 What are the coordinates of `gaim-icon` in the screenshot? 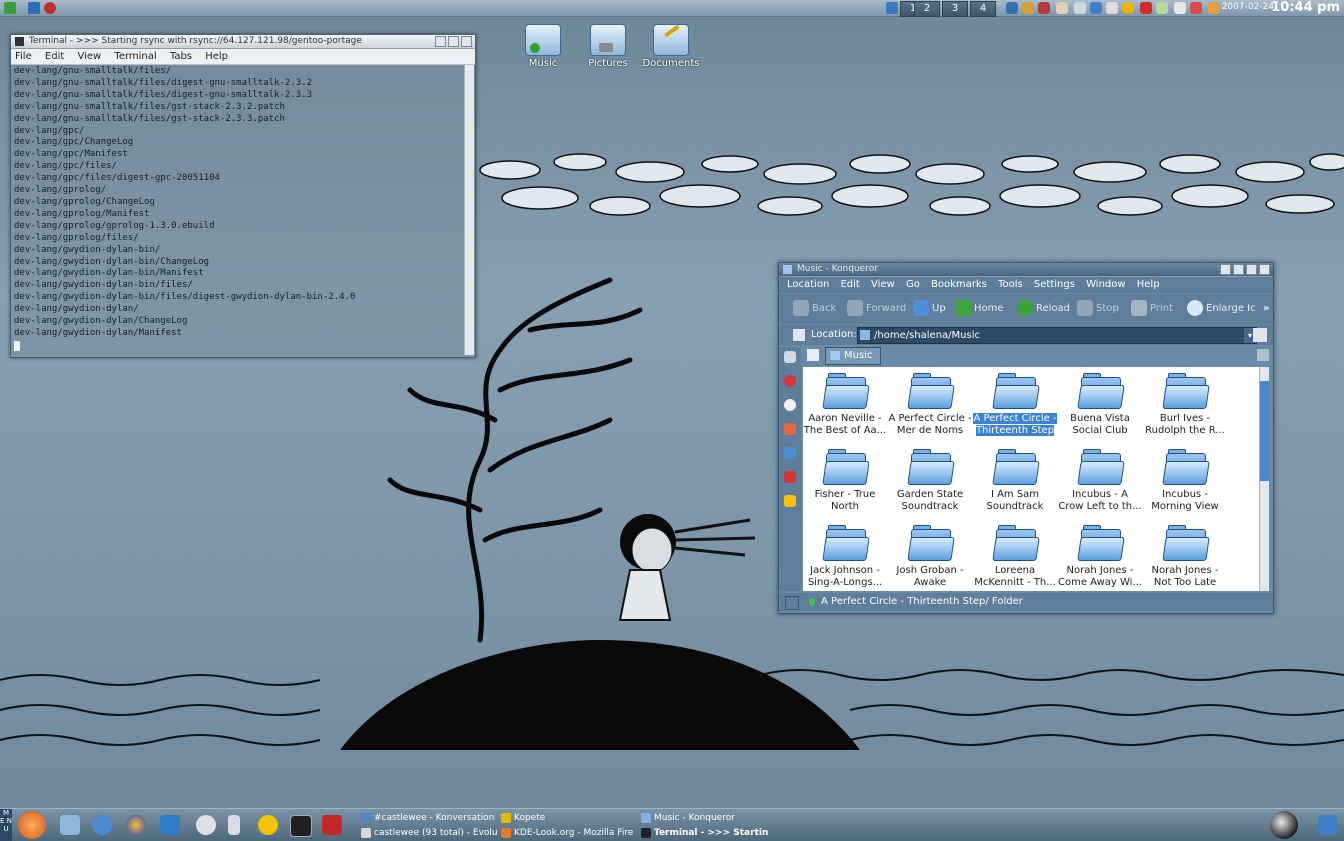 It's located at (206, 825).